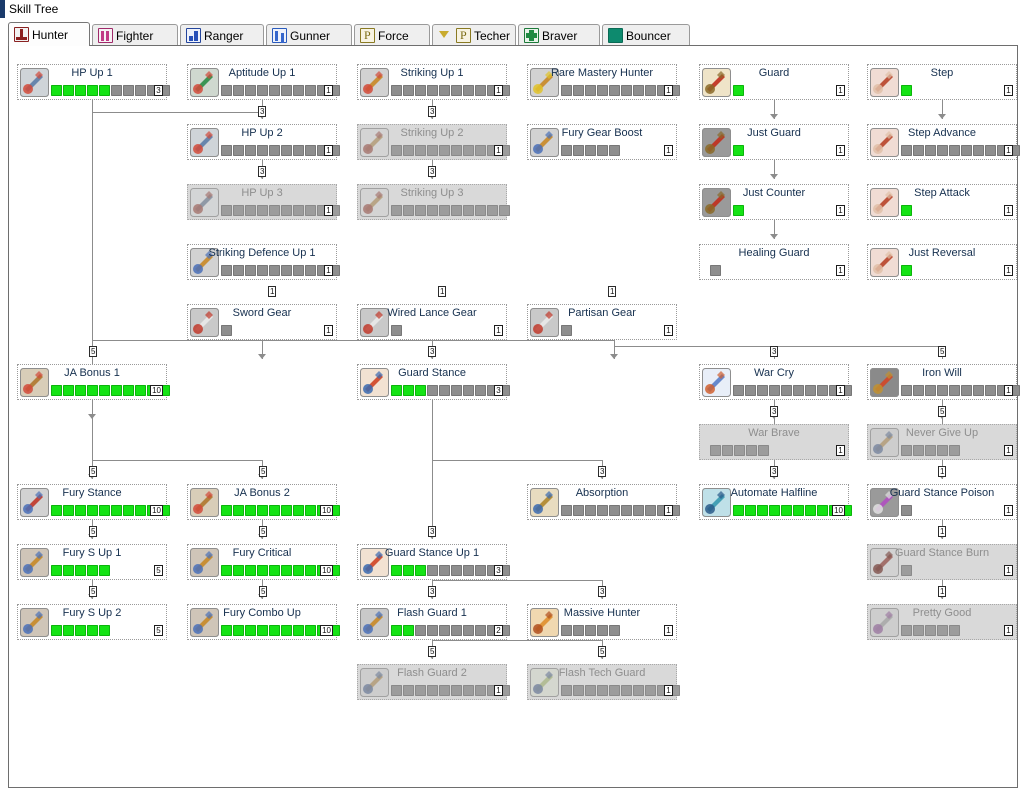  I want to click on skill-node-automate-halfline: Automate Halfline 10, so click(775, 502).